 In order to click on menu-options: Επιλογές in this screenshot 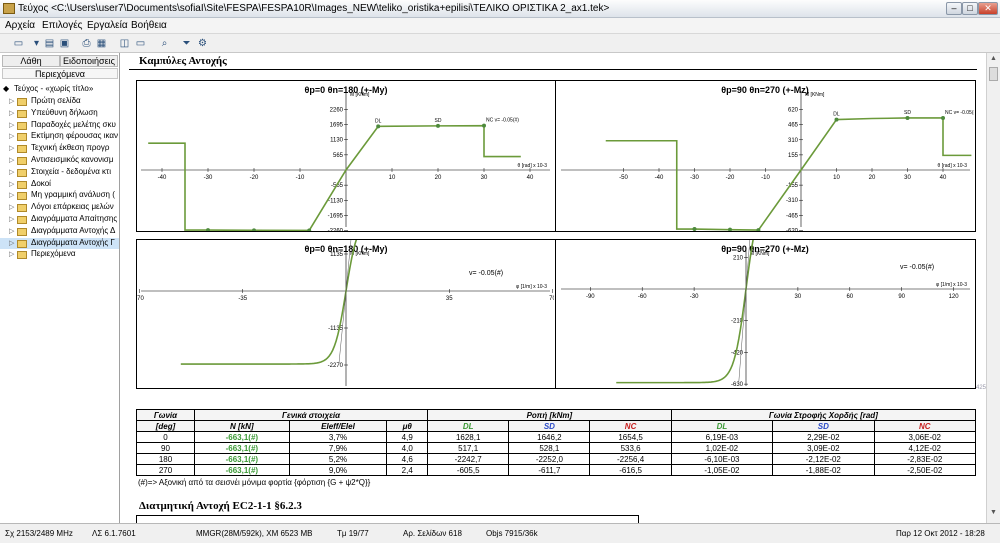, I will do `click(62, 25)`.